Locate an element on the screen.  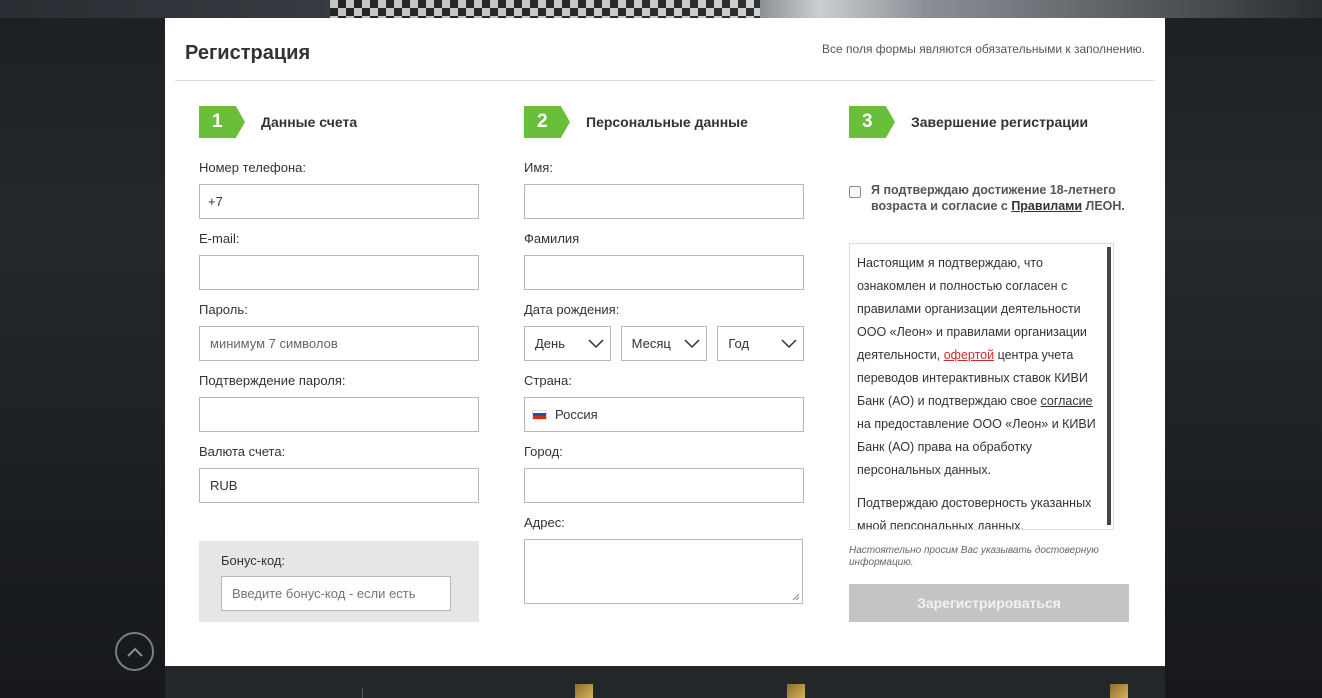
country-value: Россия is located at coordinates (576, 414).